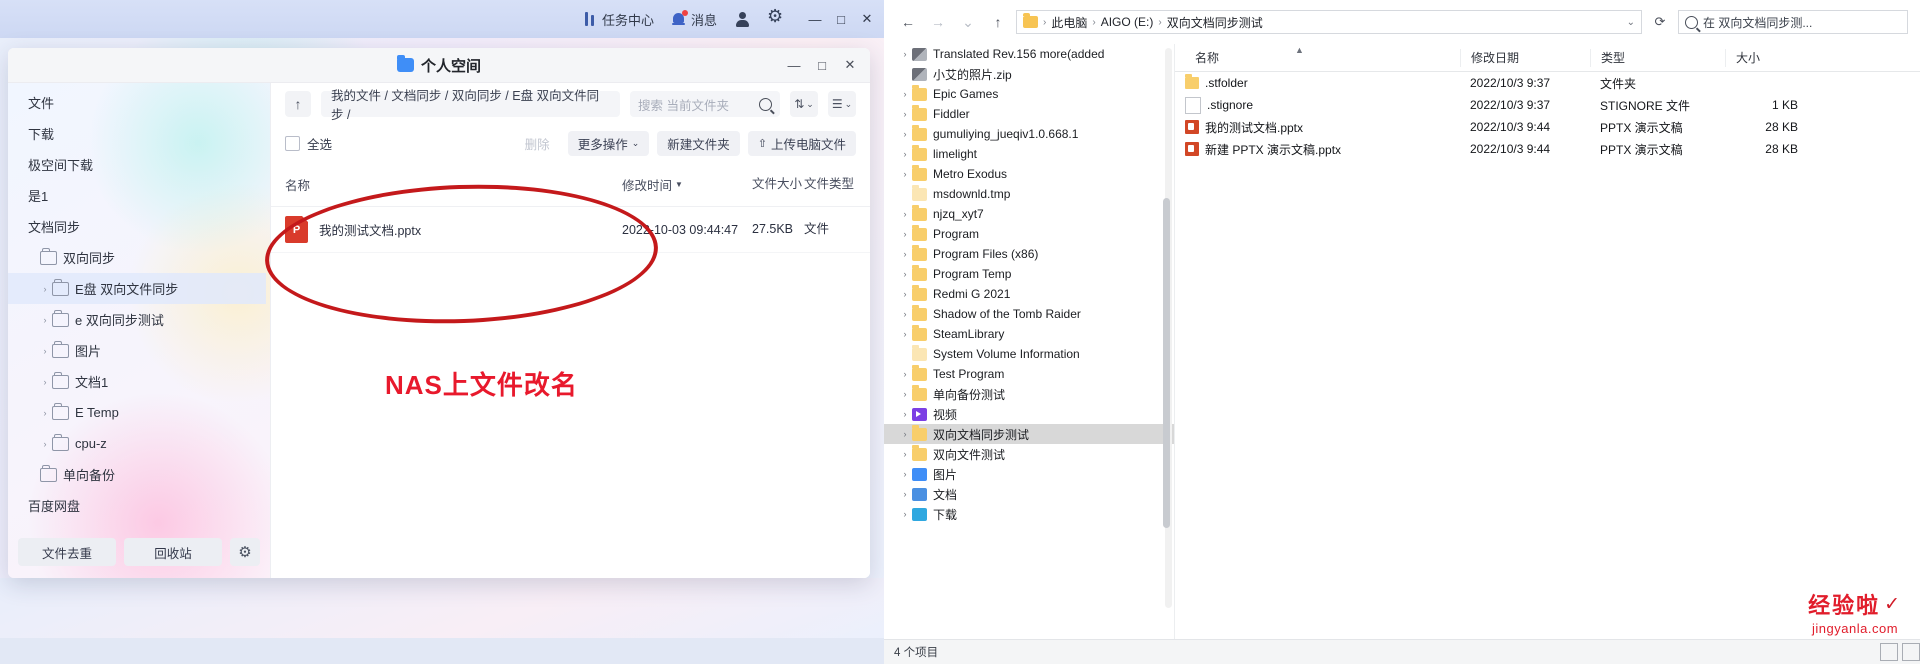 The width and height of the screenshot is (1920, 664). I want to click on sidebar-item-6: › E盘 双向文件同步, so click(137, 288).